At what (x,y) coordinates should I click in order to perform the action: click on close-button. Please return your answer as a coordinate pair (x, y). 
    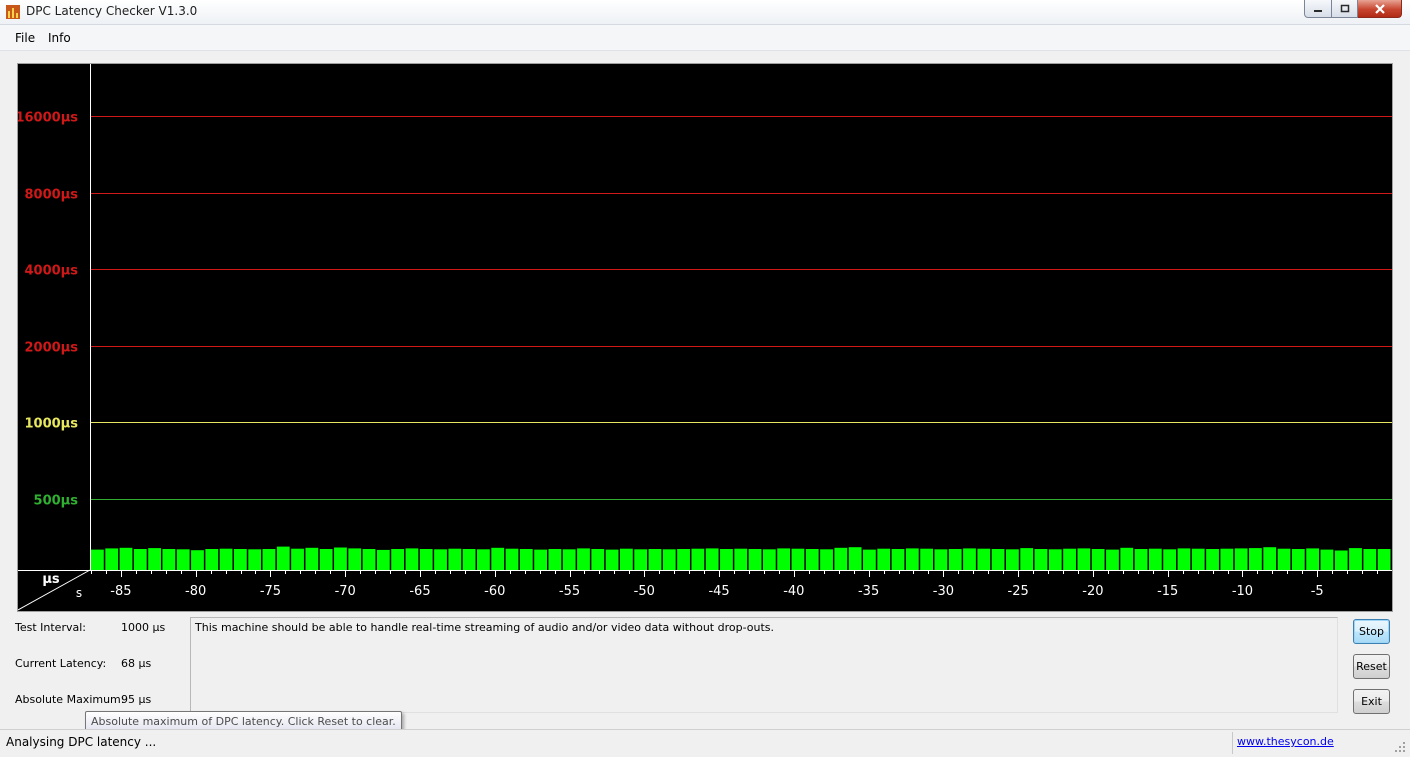
    Looking at the image, I should click on (1380, 9).